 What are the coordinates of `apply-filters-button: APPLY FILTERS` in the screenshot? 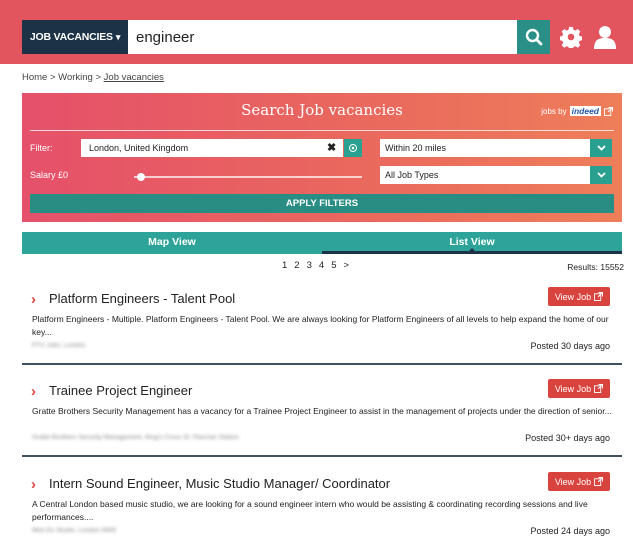 It's located at (322, 203).